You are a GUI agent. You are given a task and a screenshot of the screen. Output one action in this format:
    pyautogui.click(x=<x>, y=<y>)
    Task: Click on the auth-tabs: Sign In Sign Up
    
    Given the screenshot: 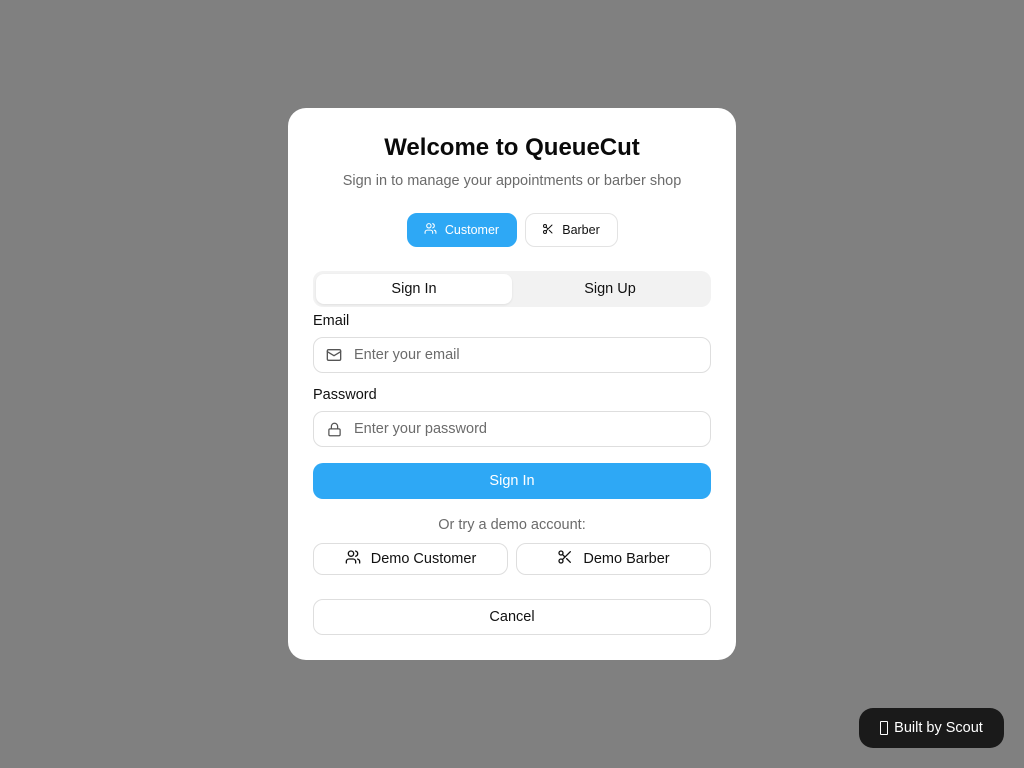 What is the action you would take?
    pyautogui.click(x=512, y=289)
    